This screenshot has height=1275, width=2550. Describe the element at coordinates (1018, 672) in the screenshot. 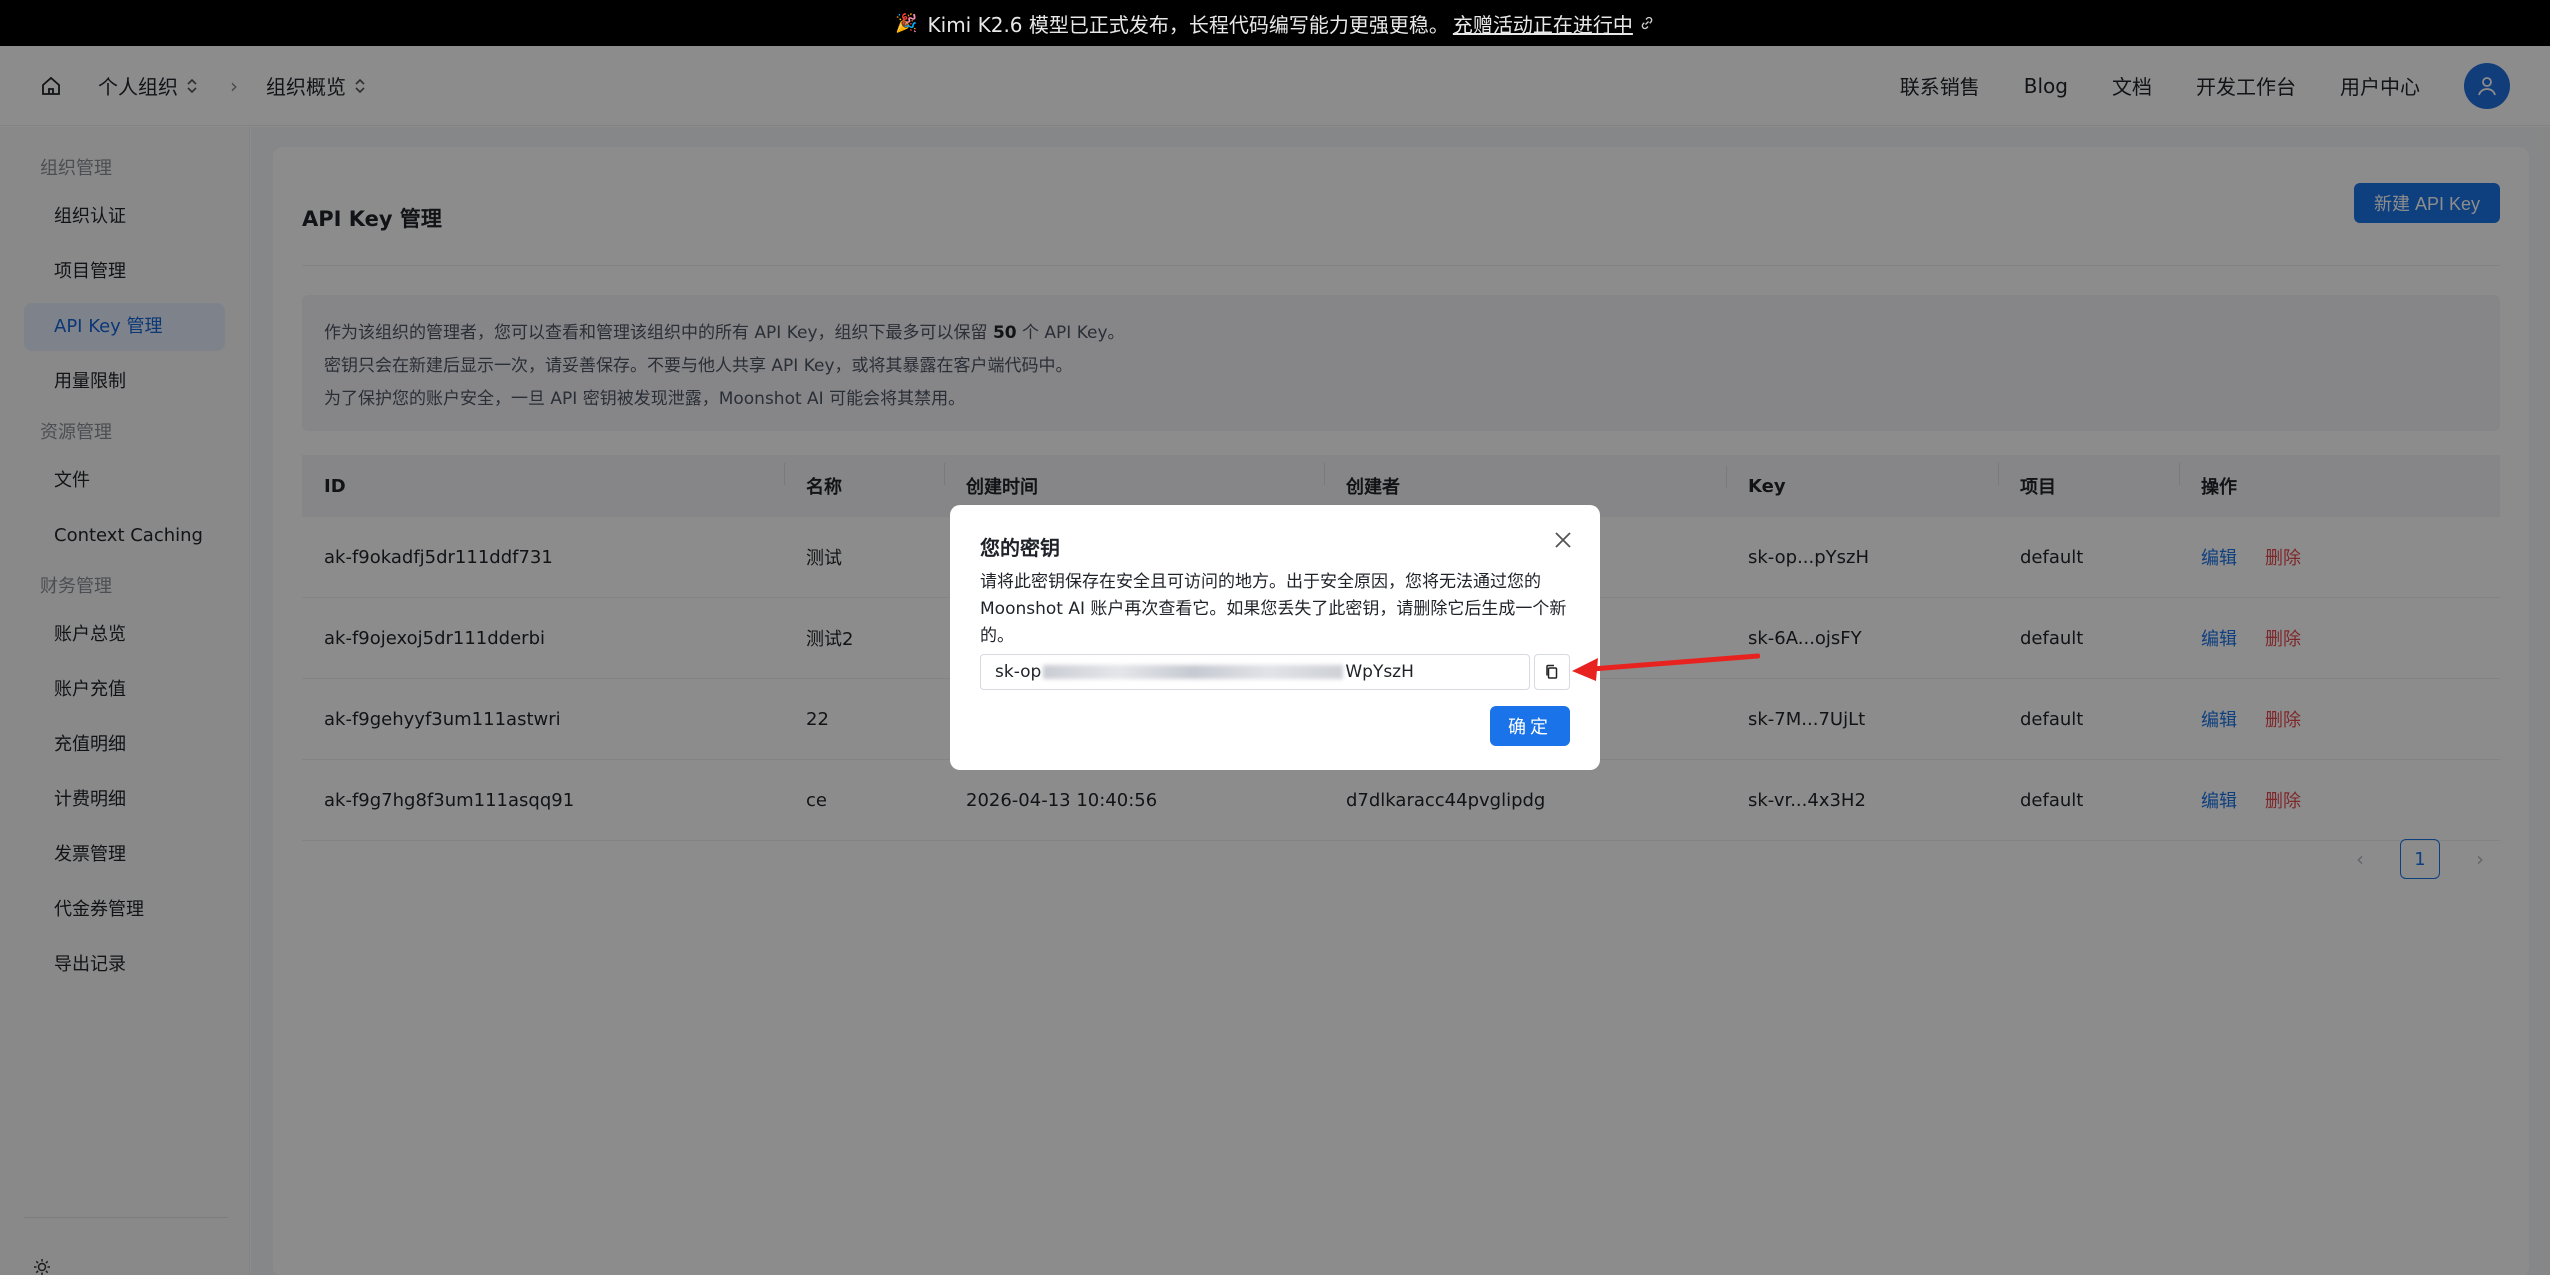

I see `key-prefix: sk-op` at that location.